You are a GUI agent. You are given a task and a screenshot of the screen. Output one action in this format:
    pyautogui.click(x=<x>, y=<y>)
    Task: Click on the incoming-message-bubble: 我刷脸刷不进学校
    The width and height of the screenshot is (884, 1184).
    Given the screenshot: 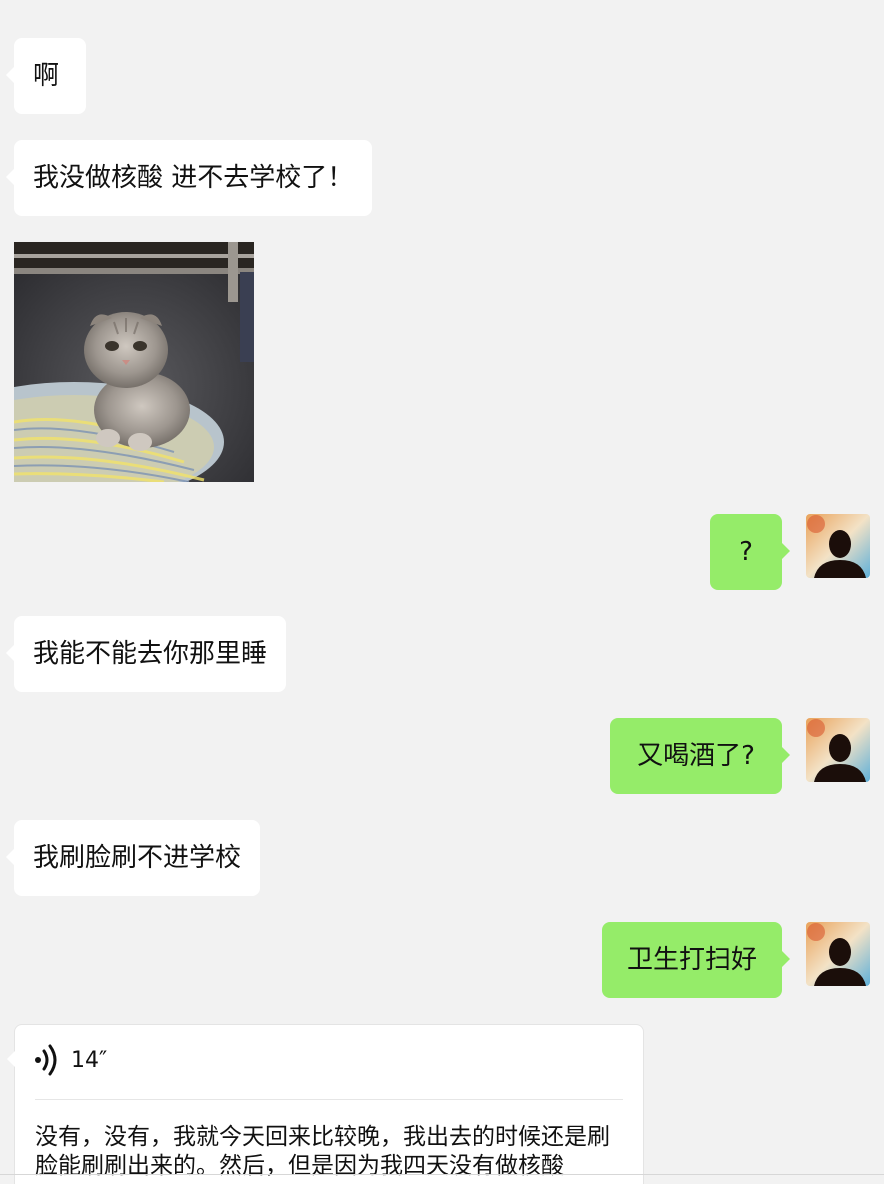 What is the action you would take?
    pyautogui.click(x=133, y=858)
    